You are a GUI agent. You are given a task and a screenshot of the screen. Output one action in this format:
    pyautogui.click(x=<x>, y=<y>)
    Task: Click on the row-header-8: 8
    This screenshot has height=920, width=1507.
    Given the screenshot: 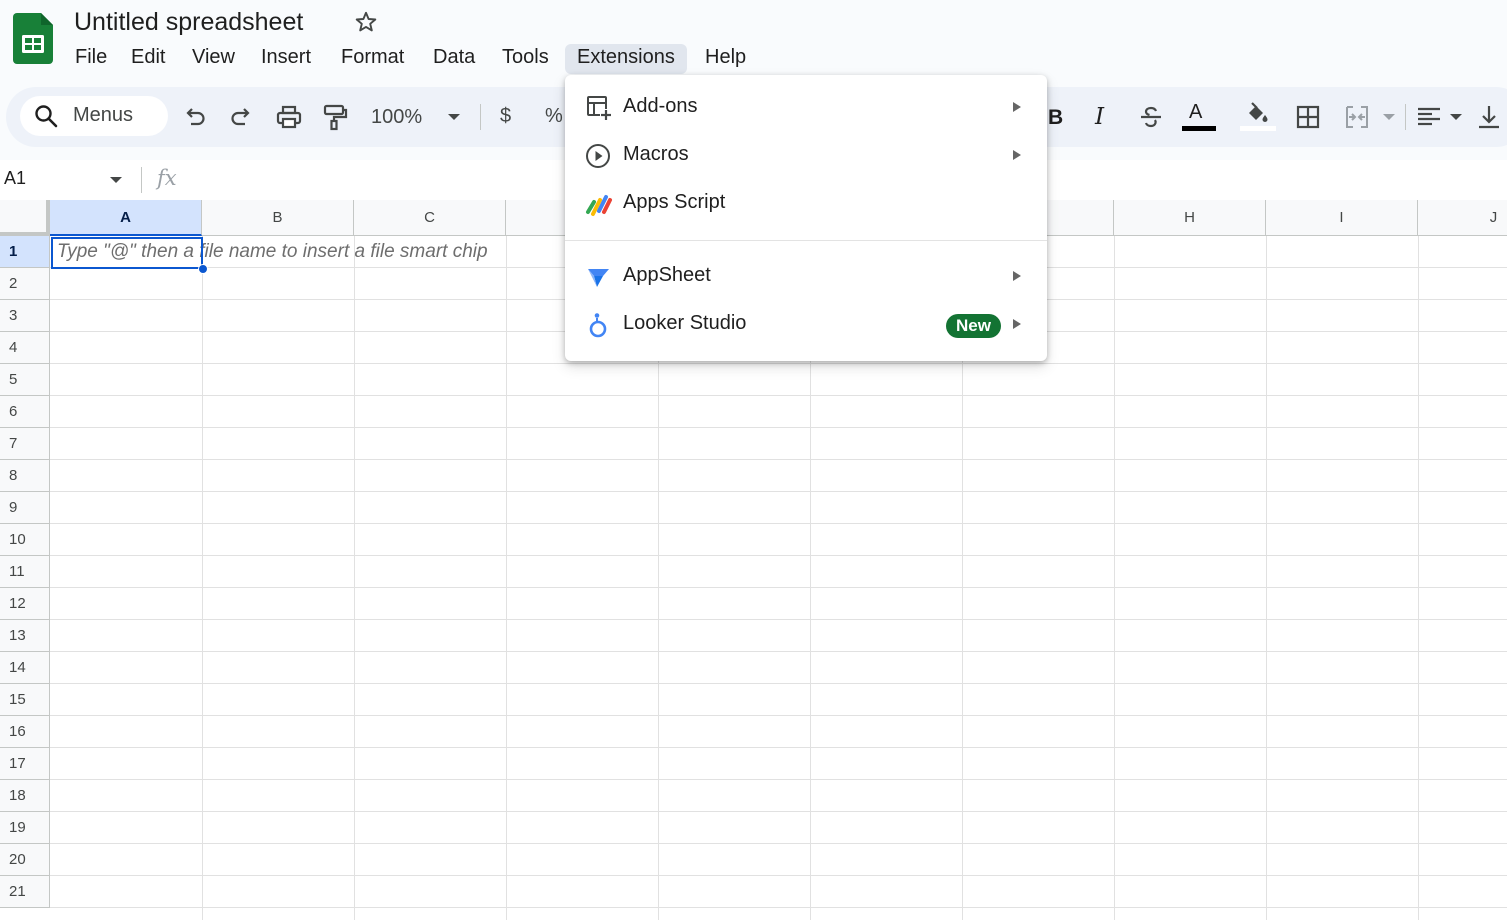 What is the action you would take?
    pyautogui.click(x=25, y=476)
    